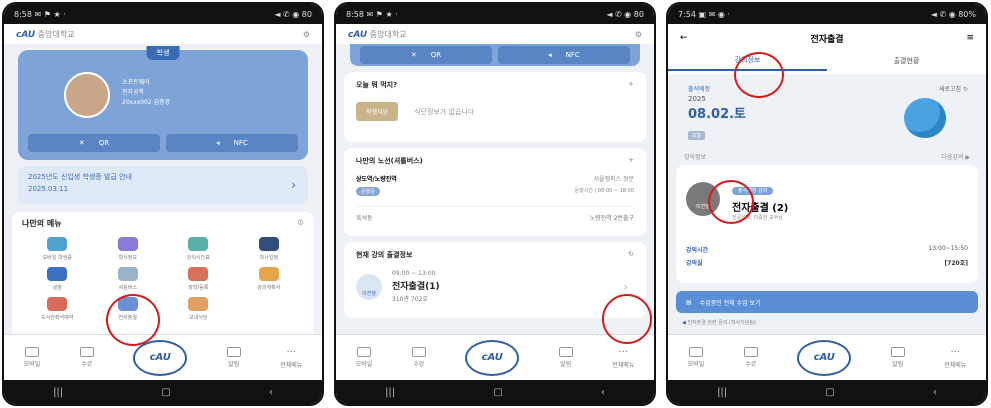 The width and height of the screenshot is (991, 408). What do you see at coordinates (368, 191) in the screenshot?
I see `bus-status-badge: 운행중` at bounding box center [368, 191].